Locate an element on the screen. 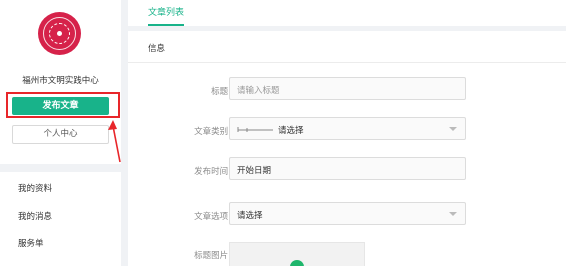 This screenshot has width=566, height=266. upload-icon is located at coordinates (297, 263).